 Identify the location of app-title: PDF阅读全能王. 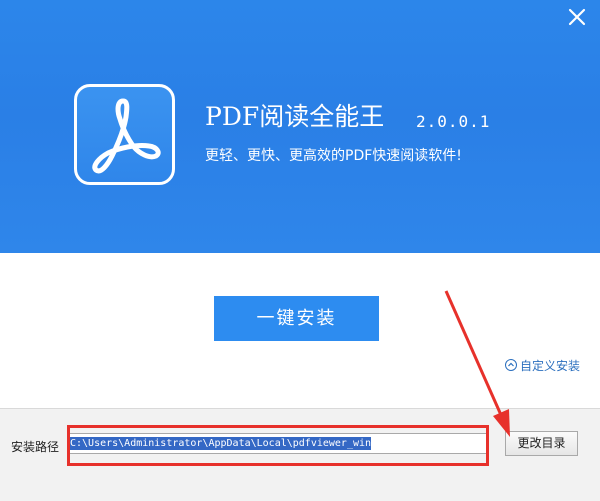
(295, 116).